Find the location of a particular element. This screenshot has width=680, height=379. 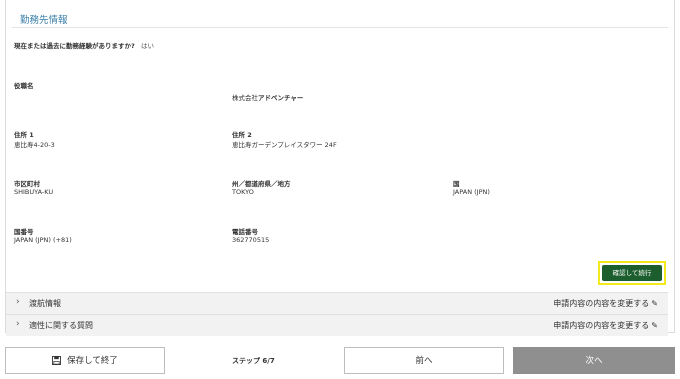

confirm-continue-button: 確認して続行 is located at coordinates (632, 273).